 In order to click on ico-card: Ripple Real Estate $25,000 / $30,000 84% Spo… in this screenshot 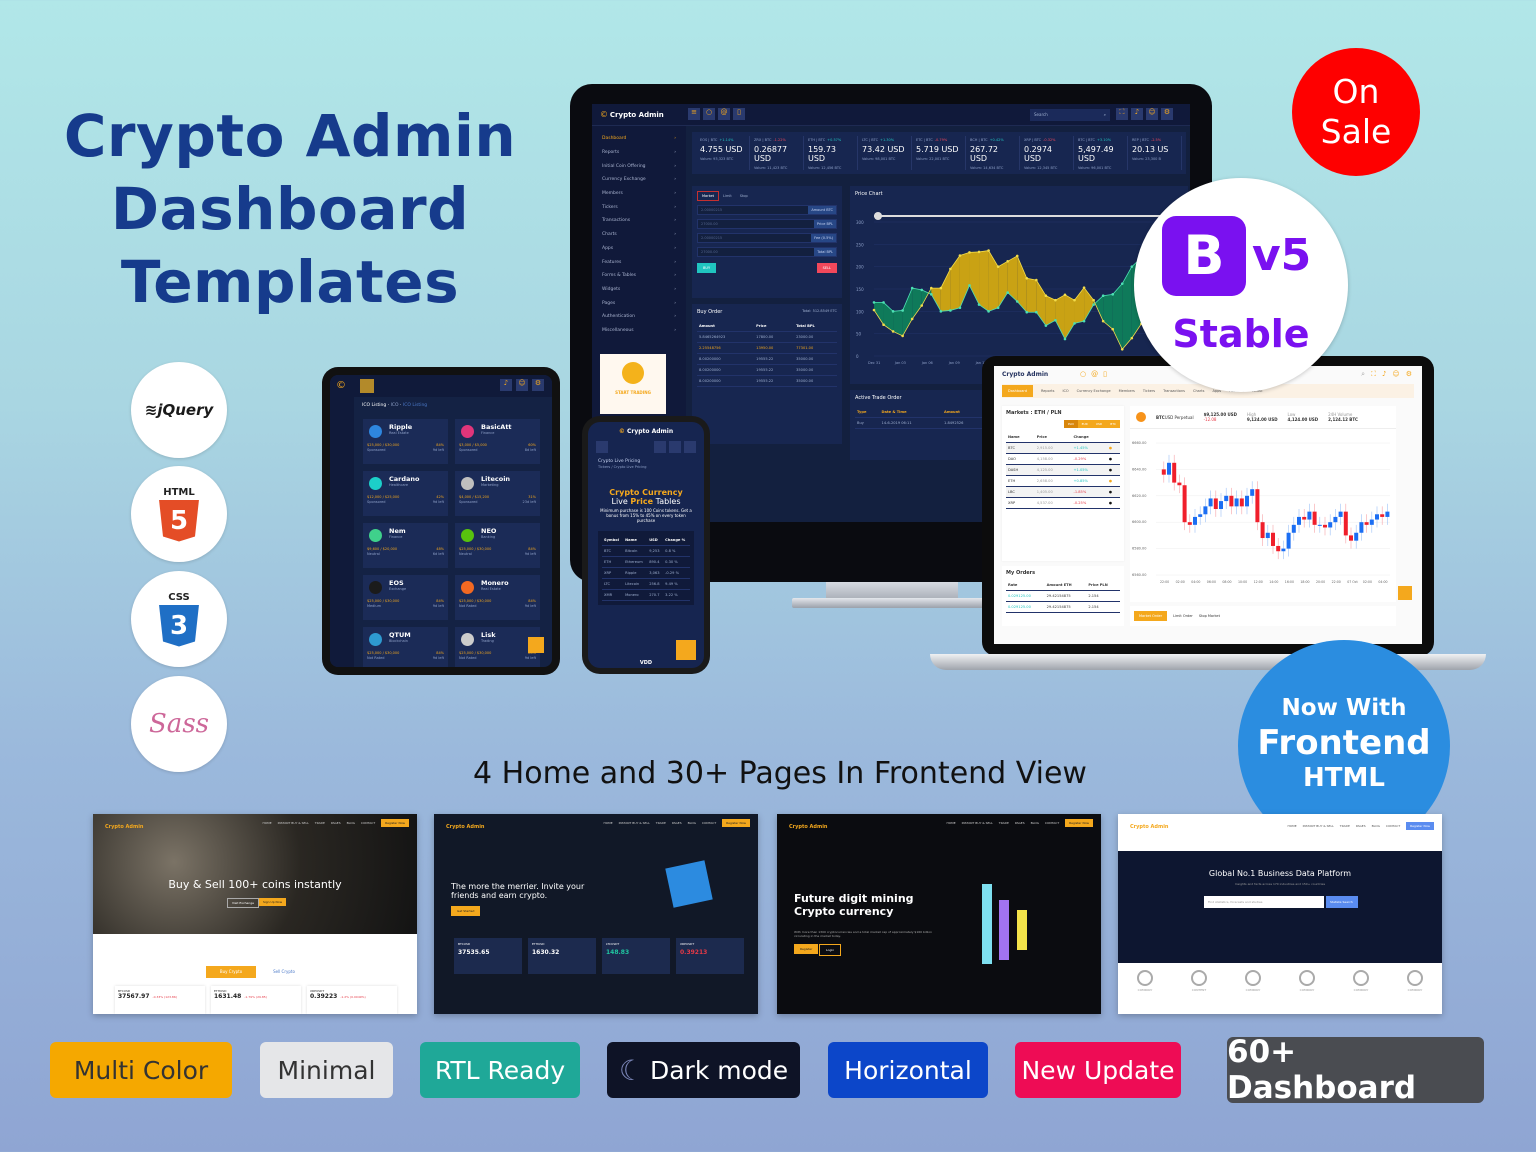, I will do `click(405, 441)`.